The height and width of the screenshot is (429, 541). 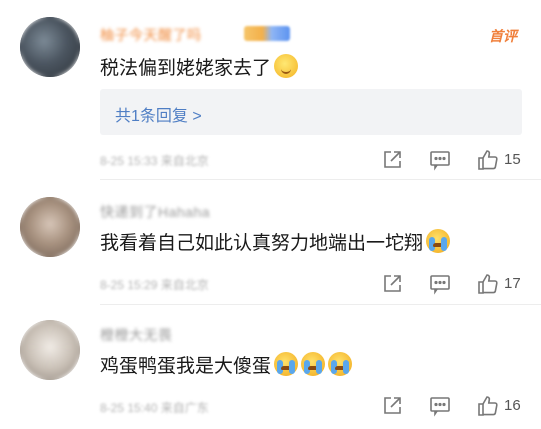 What do you see at coordinates (455, 160) in the screenshot?
I see `action-bar: 15` at bounding box center [455, 160].